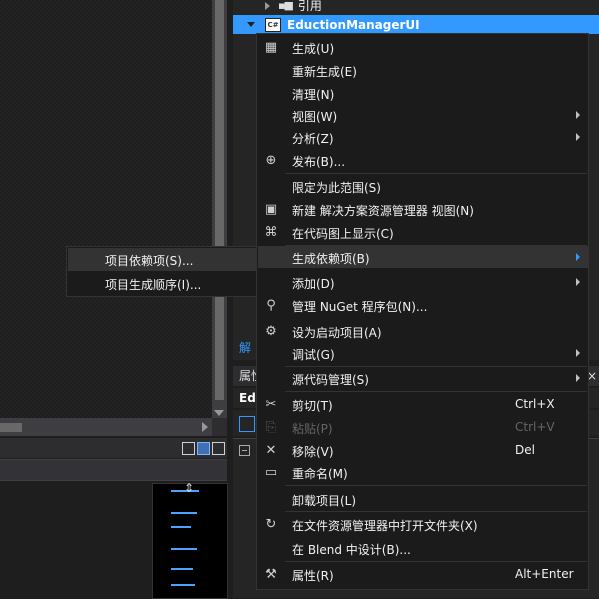 This screenshot has width=599, height=599. I want to click on menu-item-shortcut: Ctrl+X, so click(535, 404).